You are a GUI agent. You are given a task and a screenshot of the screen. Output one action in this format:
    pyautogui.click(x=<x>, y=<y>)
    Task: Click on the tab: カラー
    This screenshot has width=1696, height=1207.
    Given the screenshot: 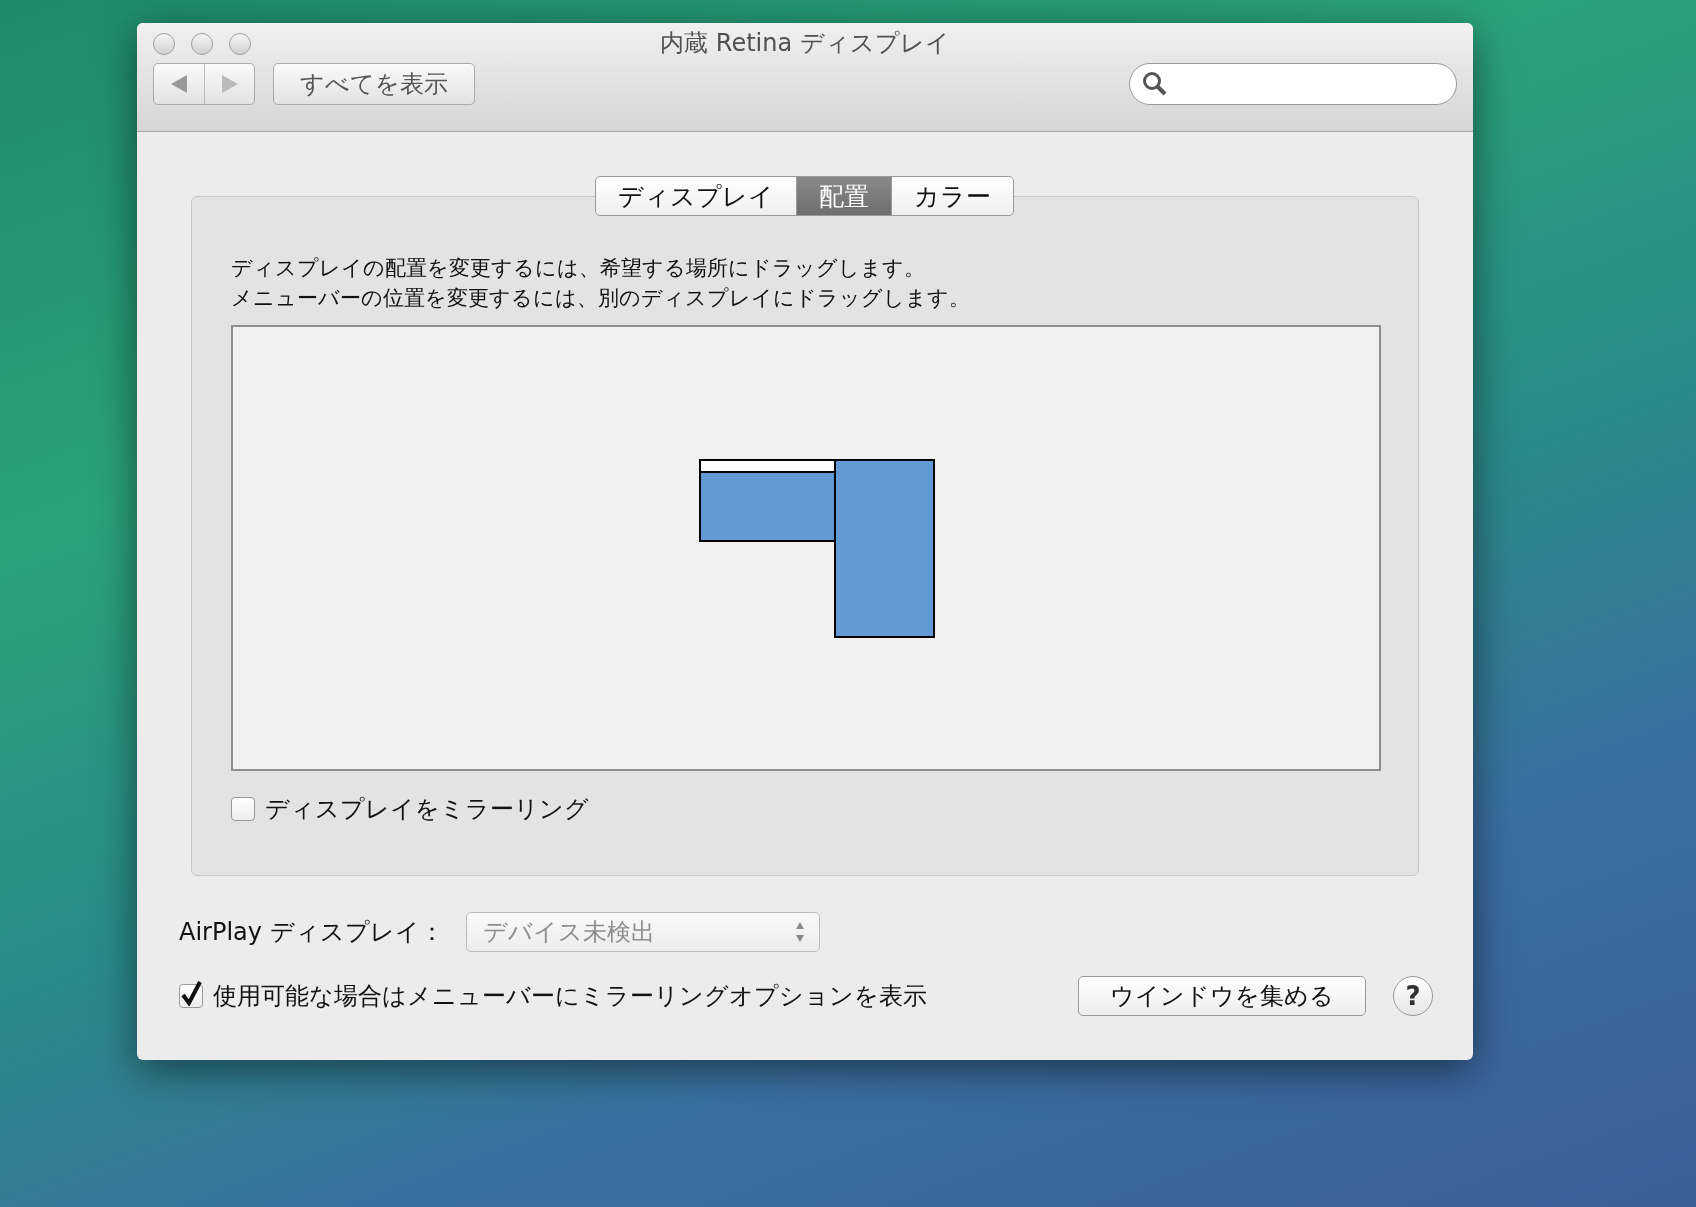 What is the action you would take?
    pyautogui.click(x=952, y=196)
    